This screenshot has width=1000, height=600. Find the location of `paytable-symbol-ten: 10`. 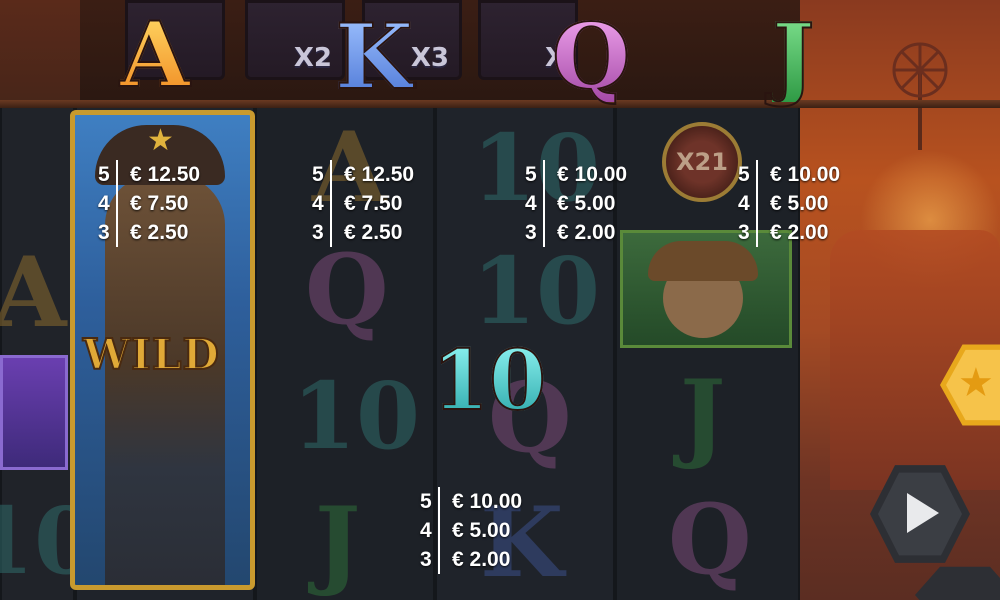

paytable-symbol-ten: 10 is located at coordinates (489, 381).